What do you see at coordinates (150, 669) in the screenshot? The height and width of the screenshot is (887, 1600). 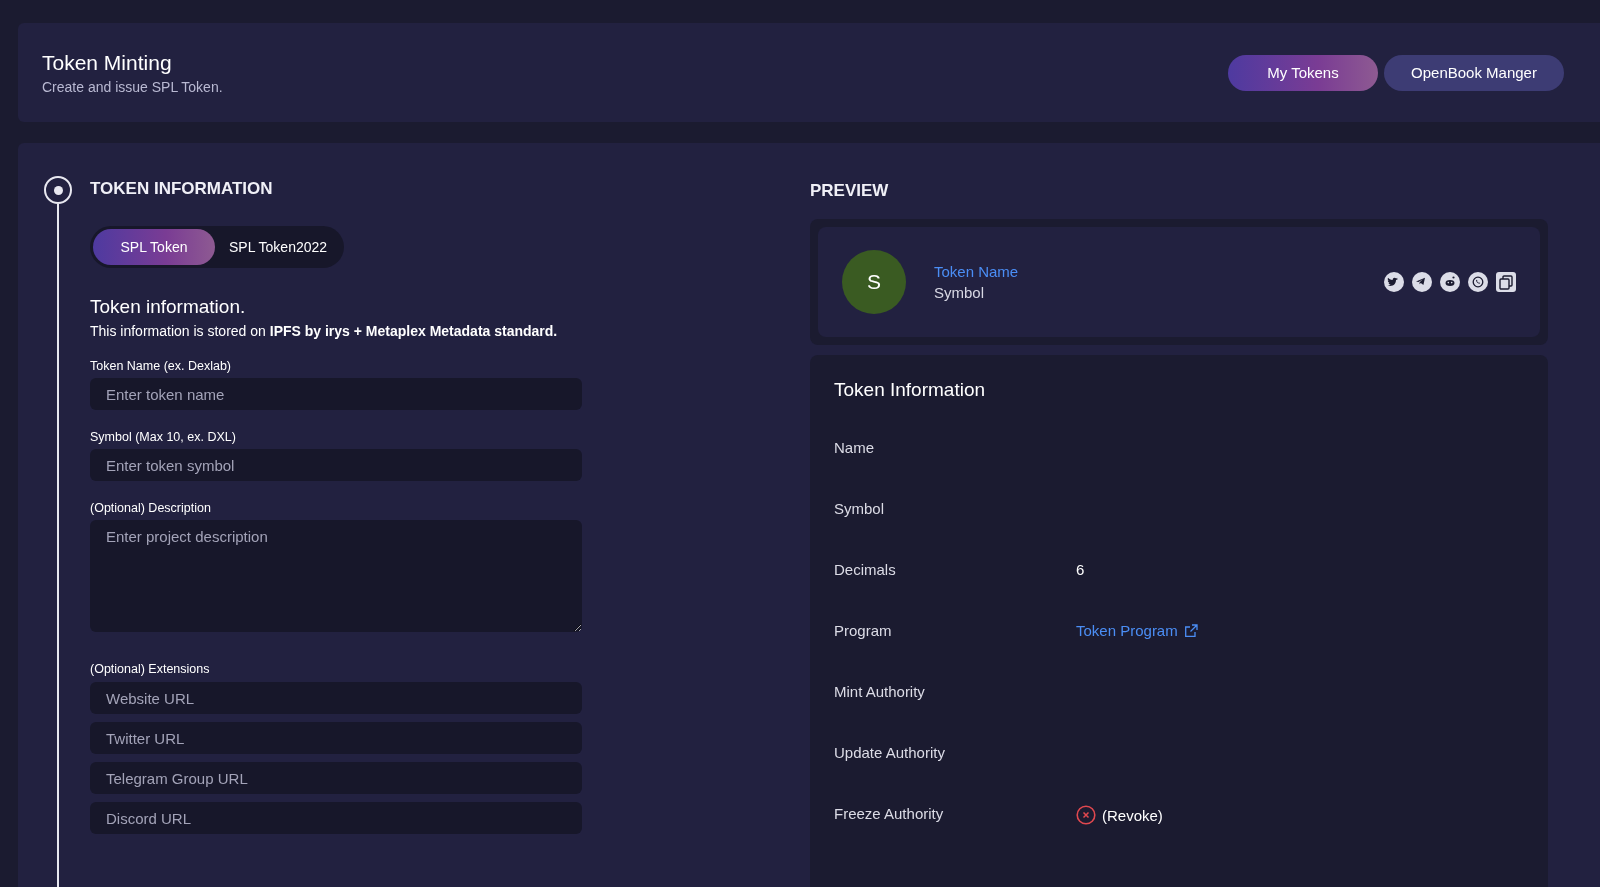 I see `field-label: (Optional) Extensions` at bounding box center [150, 669].